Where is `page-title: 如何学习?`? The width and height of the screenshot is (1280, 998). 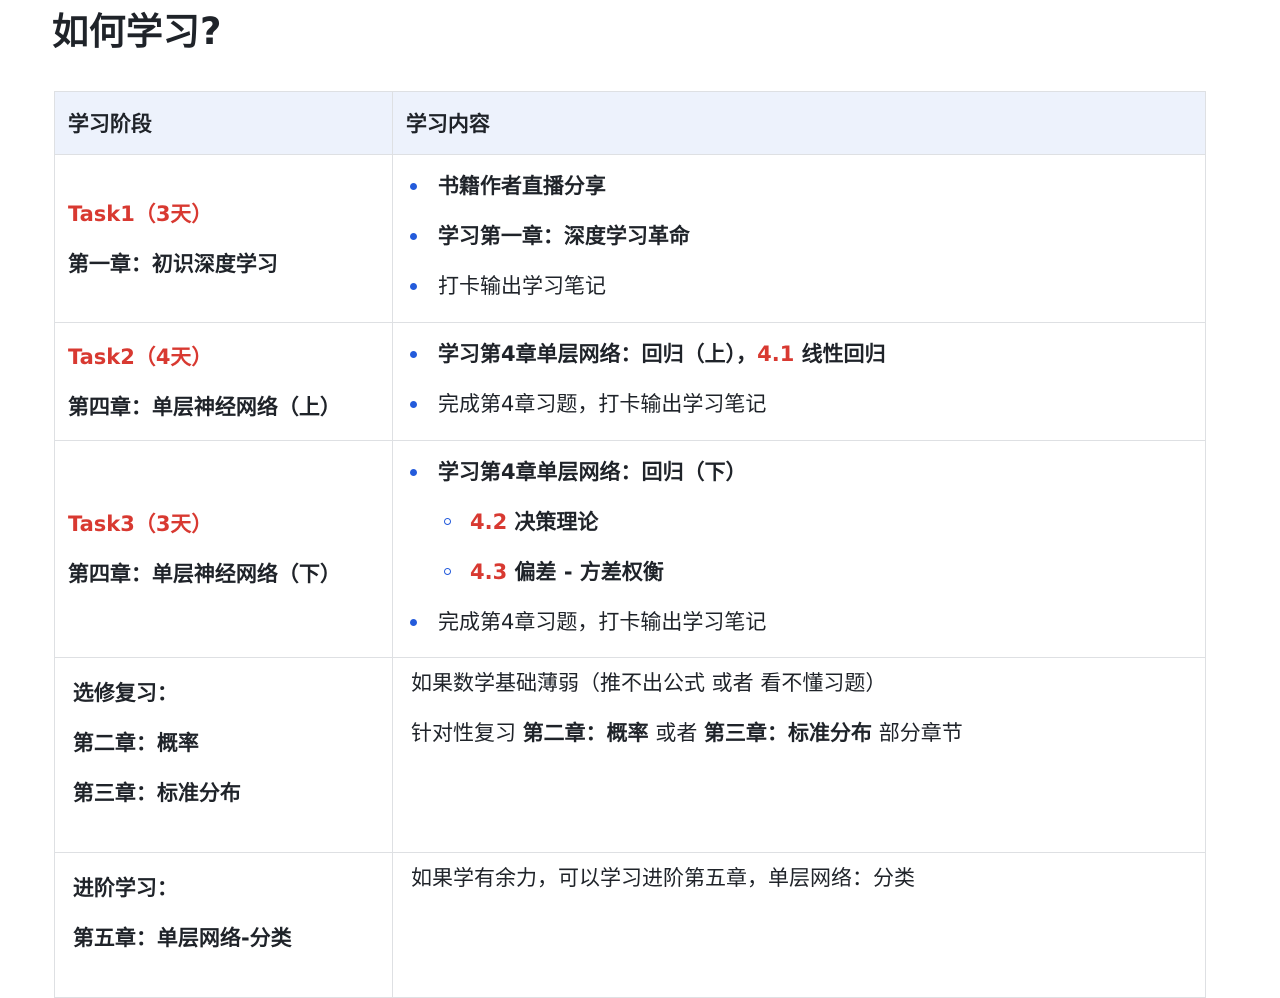
page-title: 如何学习? is located at coordinates (137, 31).